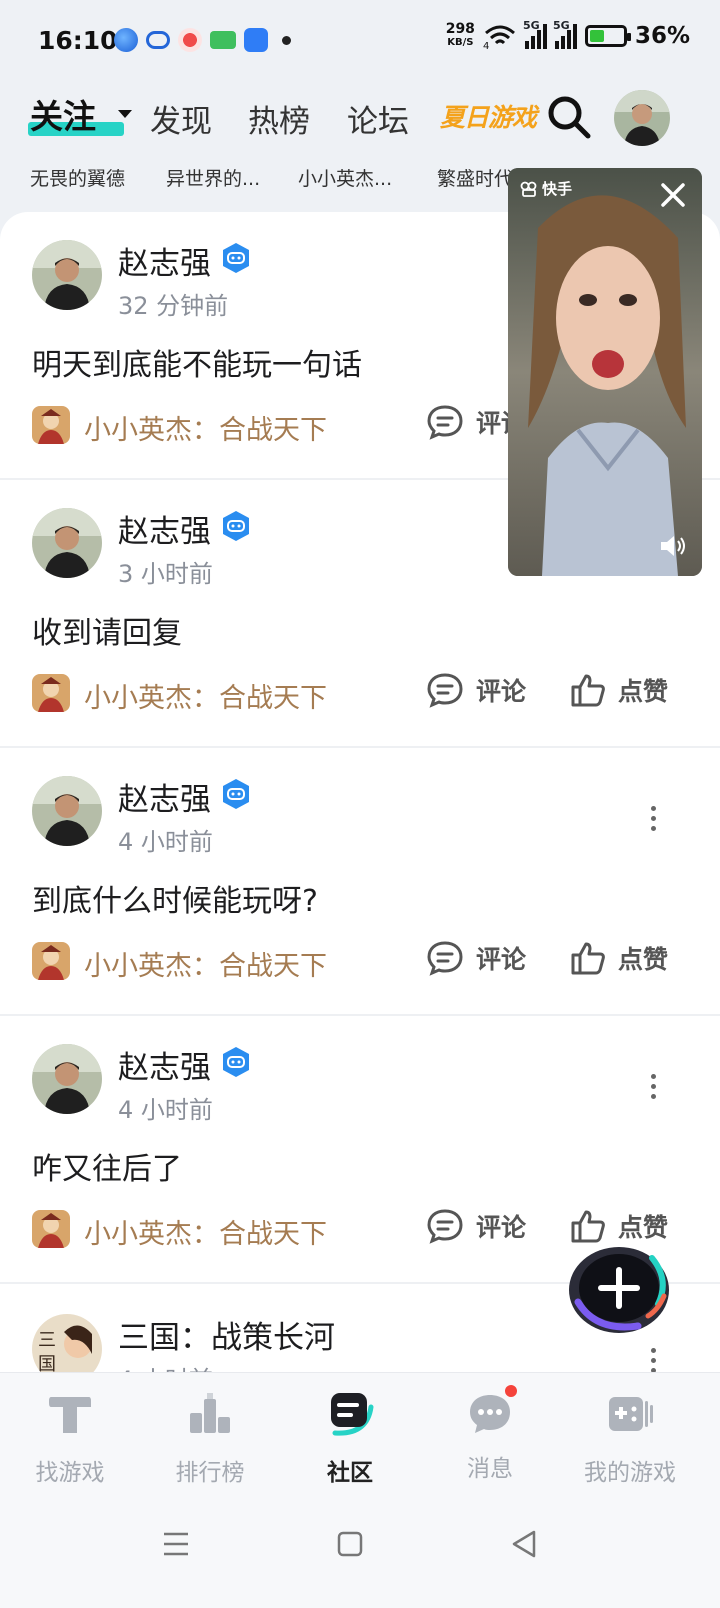  Describe the element at coordinates (279, 118) in the screenshot. I see `tab-hot-list: 热榜` at that location.